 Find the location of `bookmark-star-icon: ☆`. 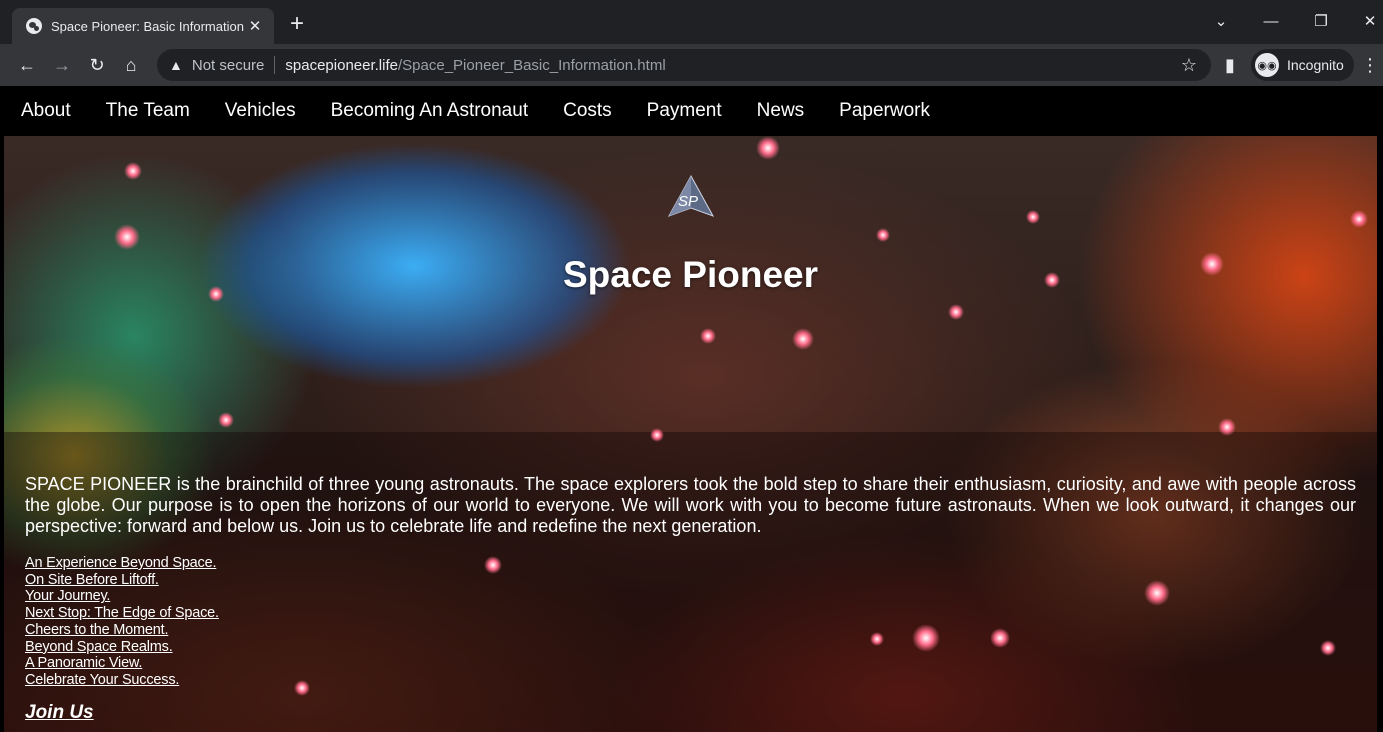

bookmark-star-icon: ☆ is located at coordinates (1189, 65).